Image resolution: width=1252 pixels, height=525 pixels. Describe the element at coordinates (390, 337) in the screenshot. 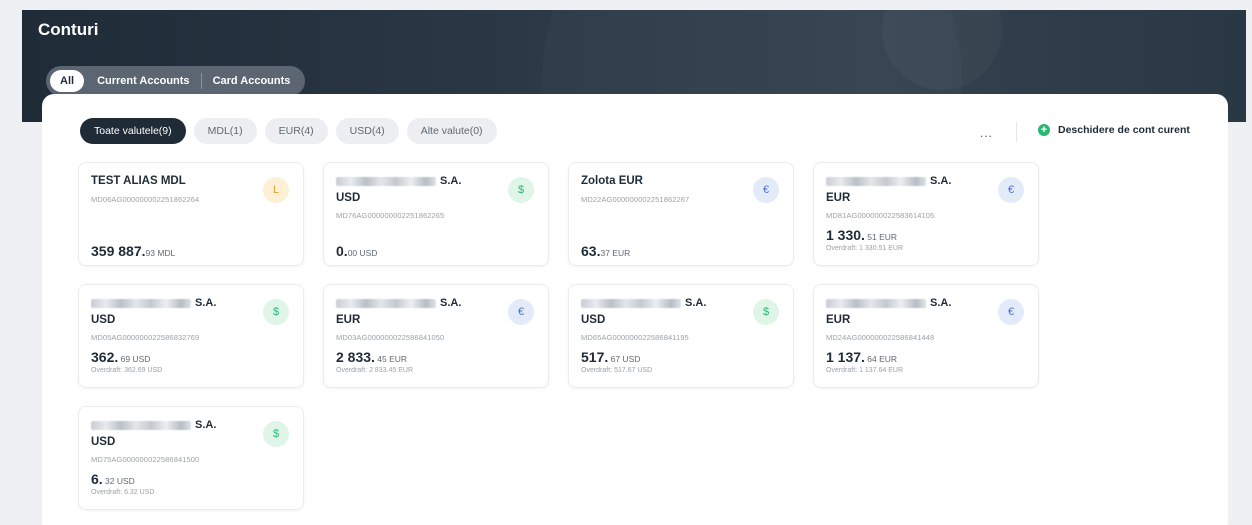

I see `account-iban: MD03AG000000022586841050` at that location.